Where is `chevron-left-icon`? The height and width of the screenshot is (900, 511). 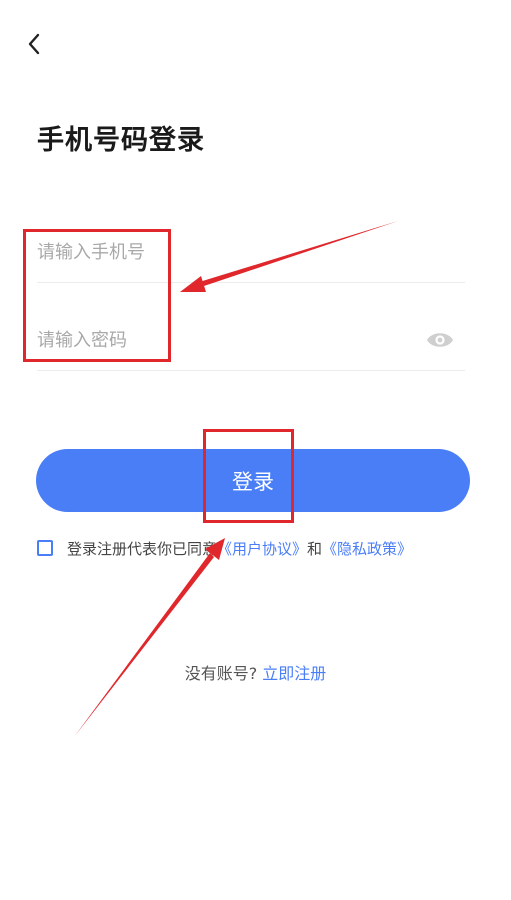
chevron-left-icon is located at coordinates (34, 44).